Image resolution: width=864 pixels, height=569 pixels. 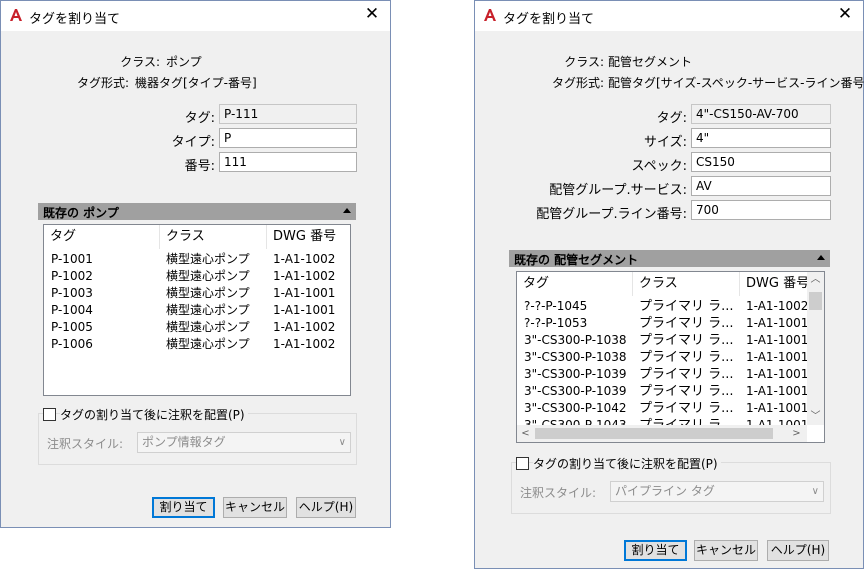 I want to click on table-row: P-1005 横型遠心ポンプ 1-A1-1002, so click(x=197, y=327).